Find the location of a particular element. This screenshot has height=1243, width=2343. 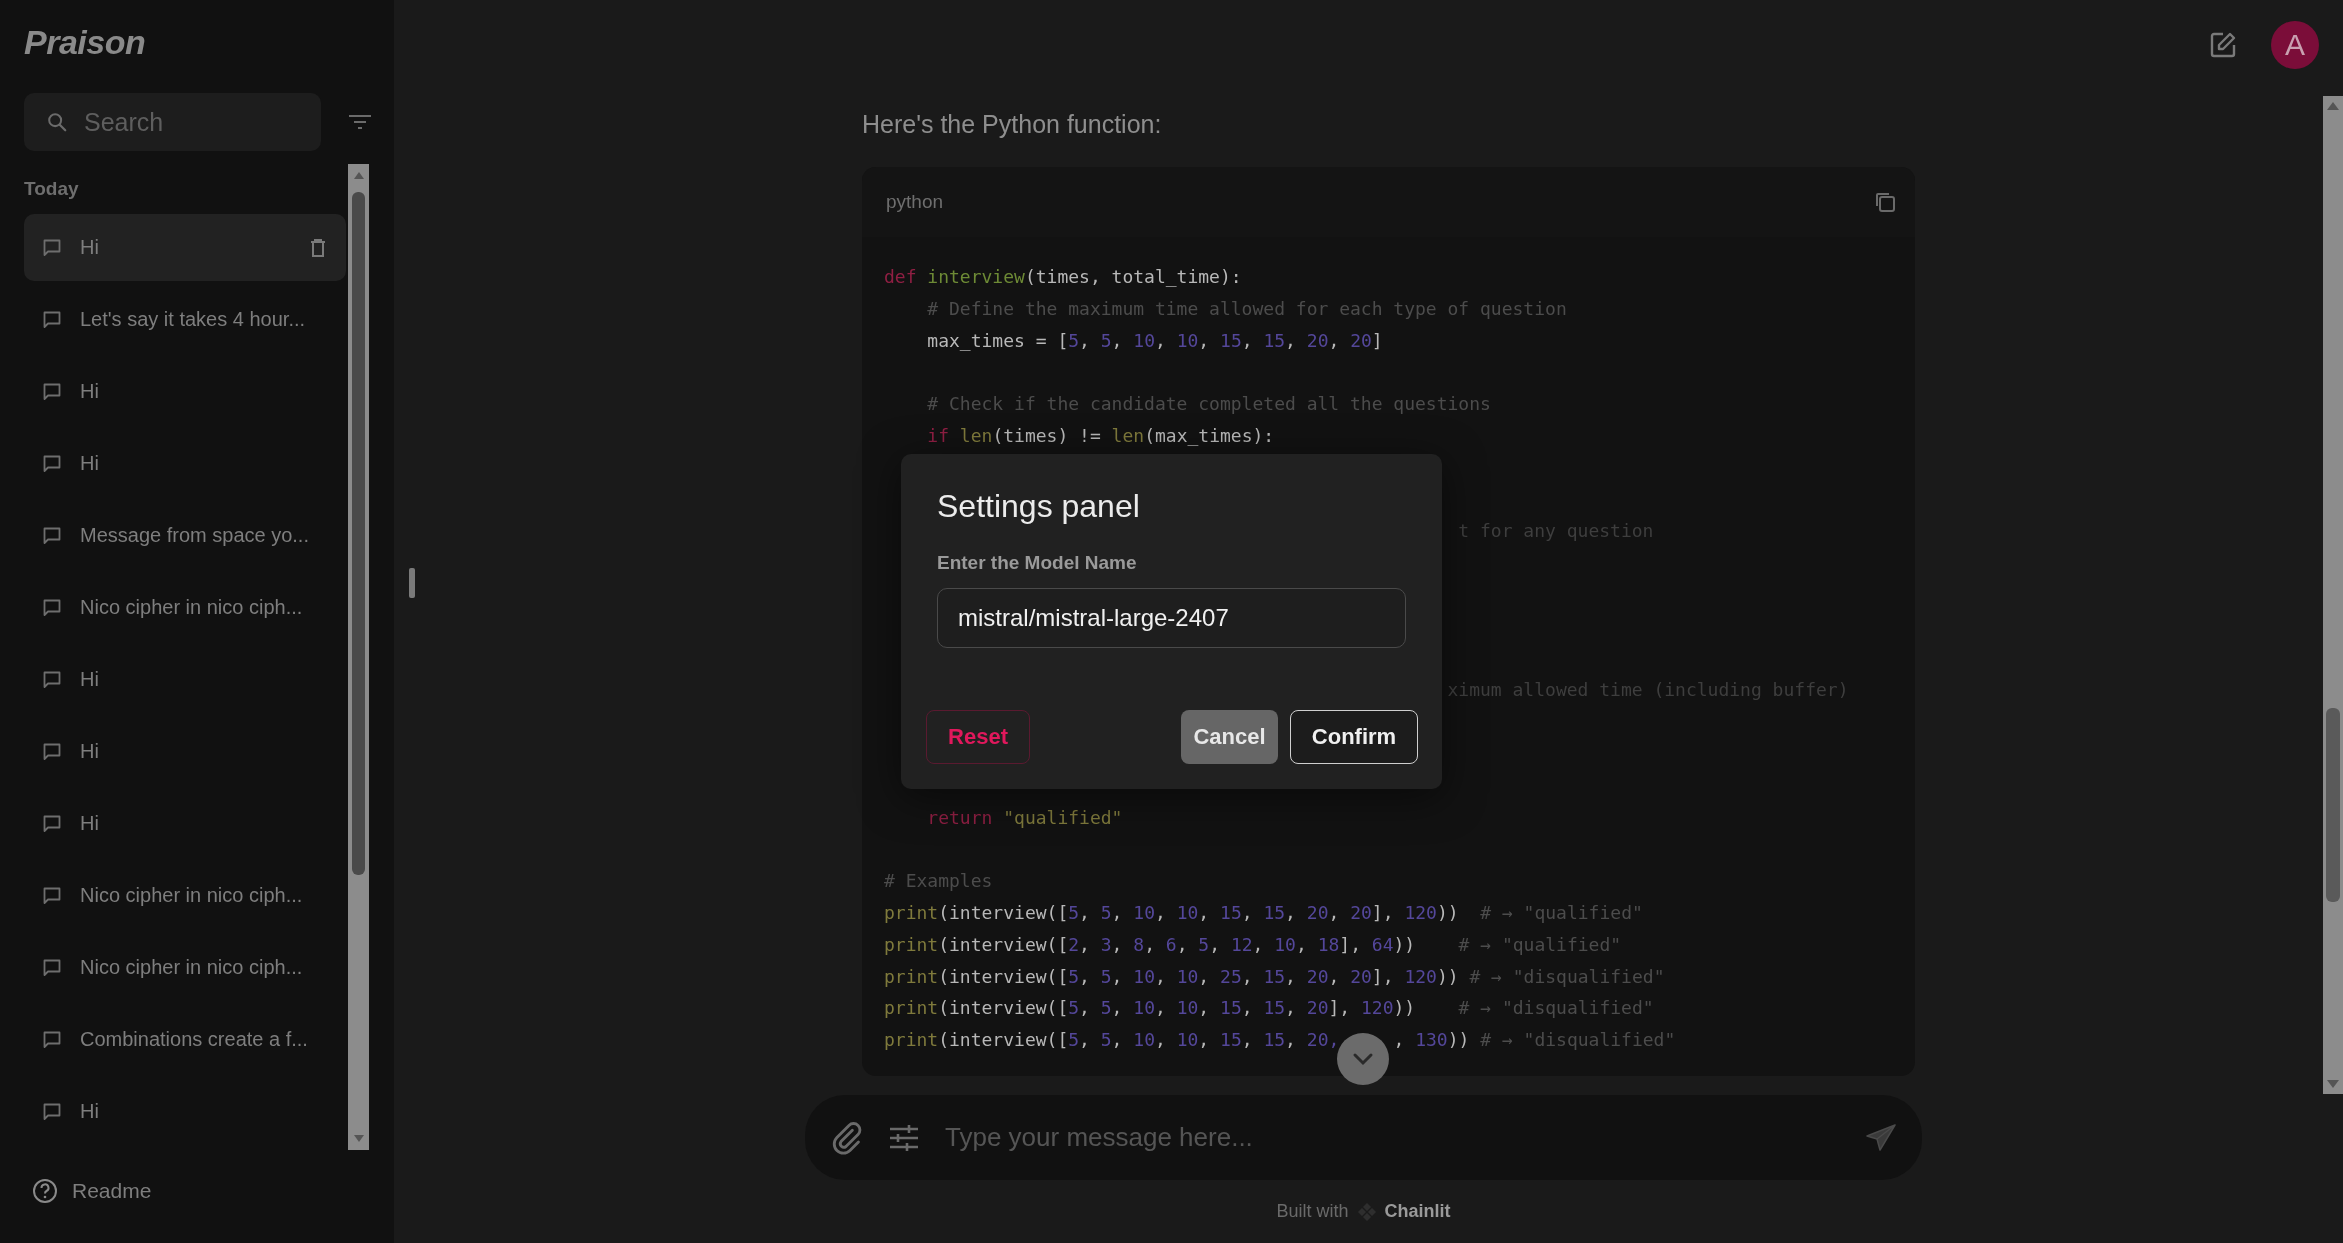

code-line: # Define the maximum time allowed for each type of question is located at coordinates (1247, 308).